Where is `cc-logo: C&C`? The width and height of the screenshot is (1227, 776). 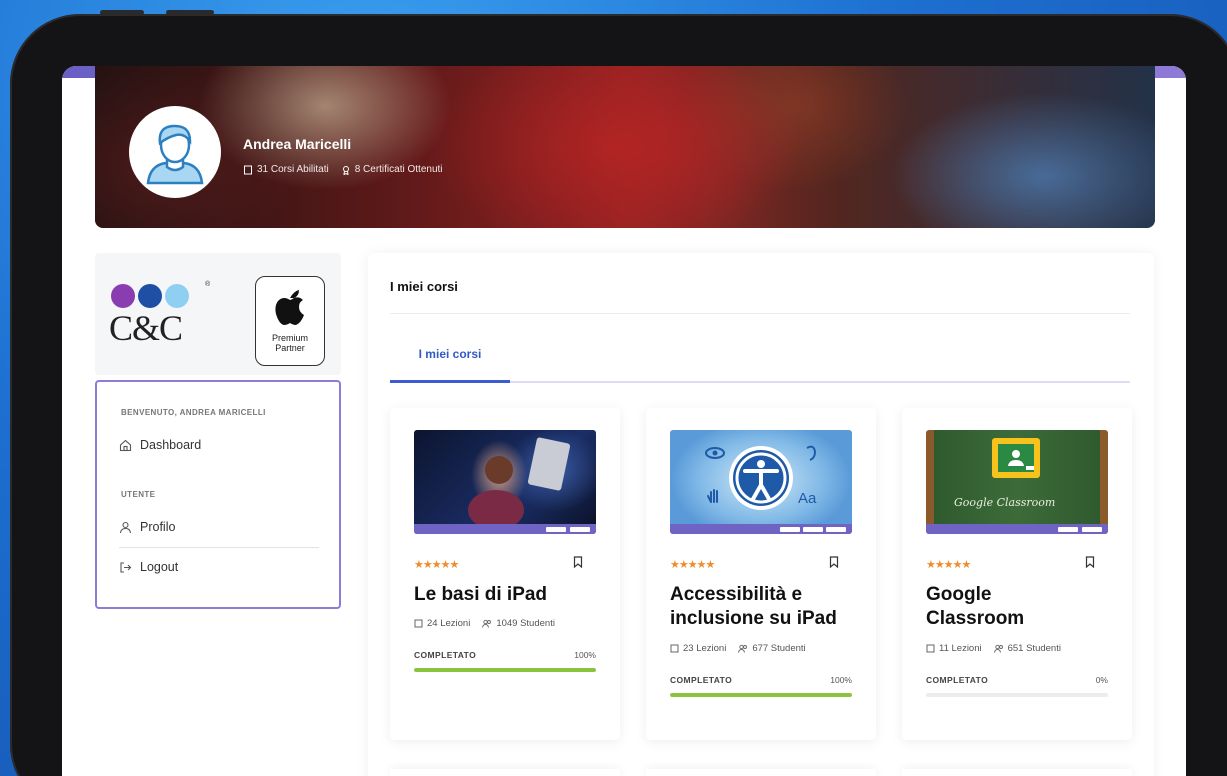
cc-logo: C&C is located at coordinates (146, 328).